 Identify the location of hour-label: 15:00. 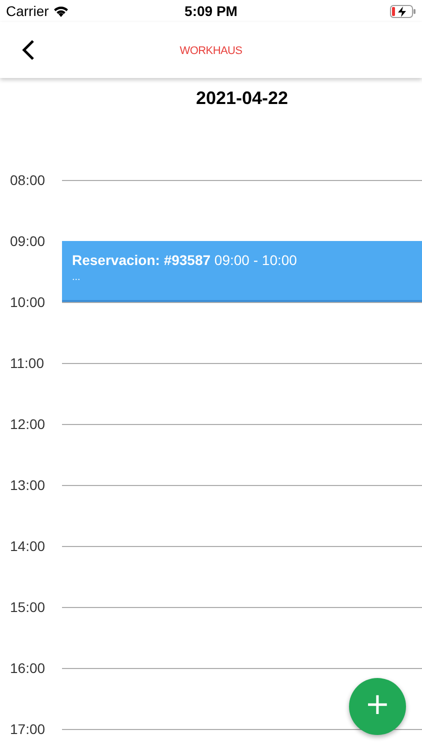
(27, 607).